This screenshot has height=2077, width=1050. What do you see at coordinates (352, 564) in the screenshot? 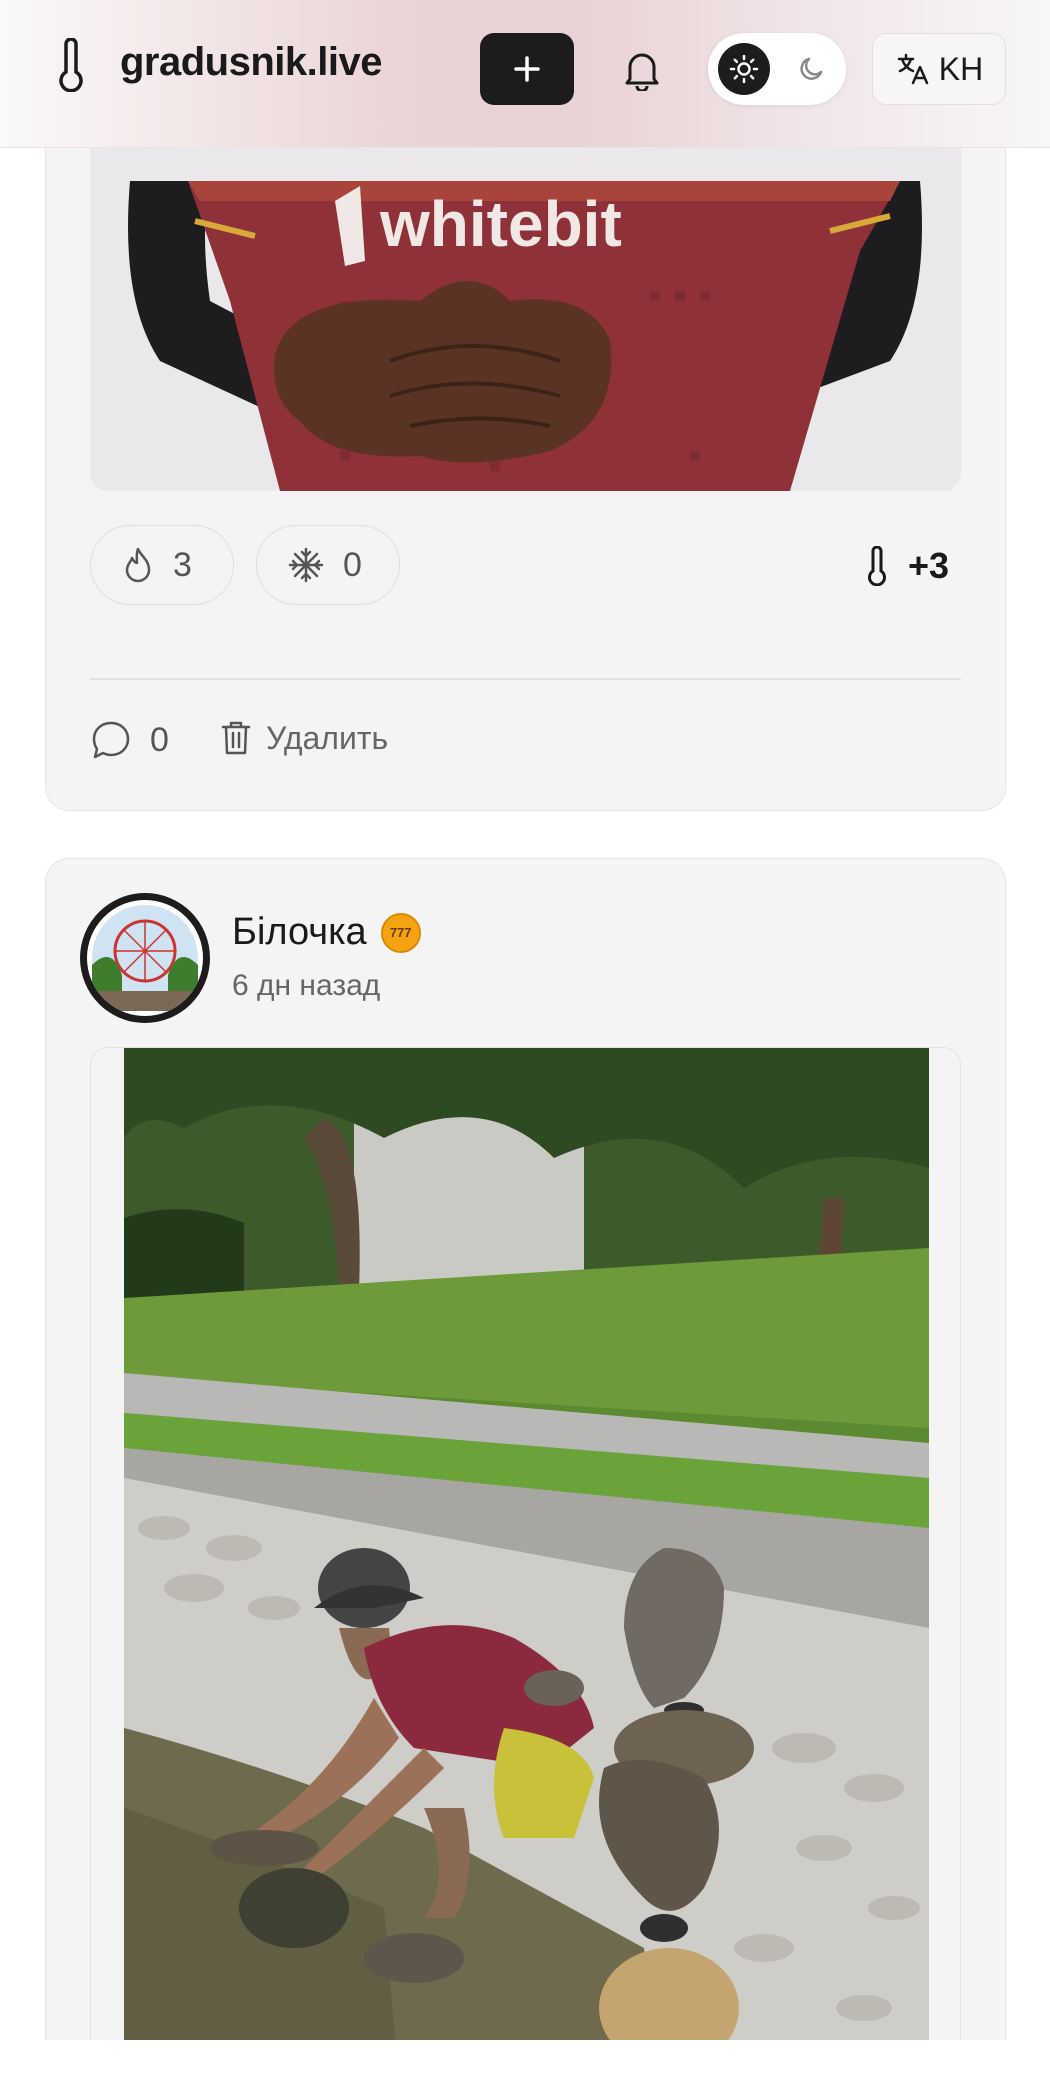
I see `frost-count: 0` at bounding box center [352, 564].